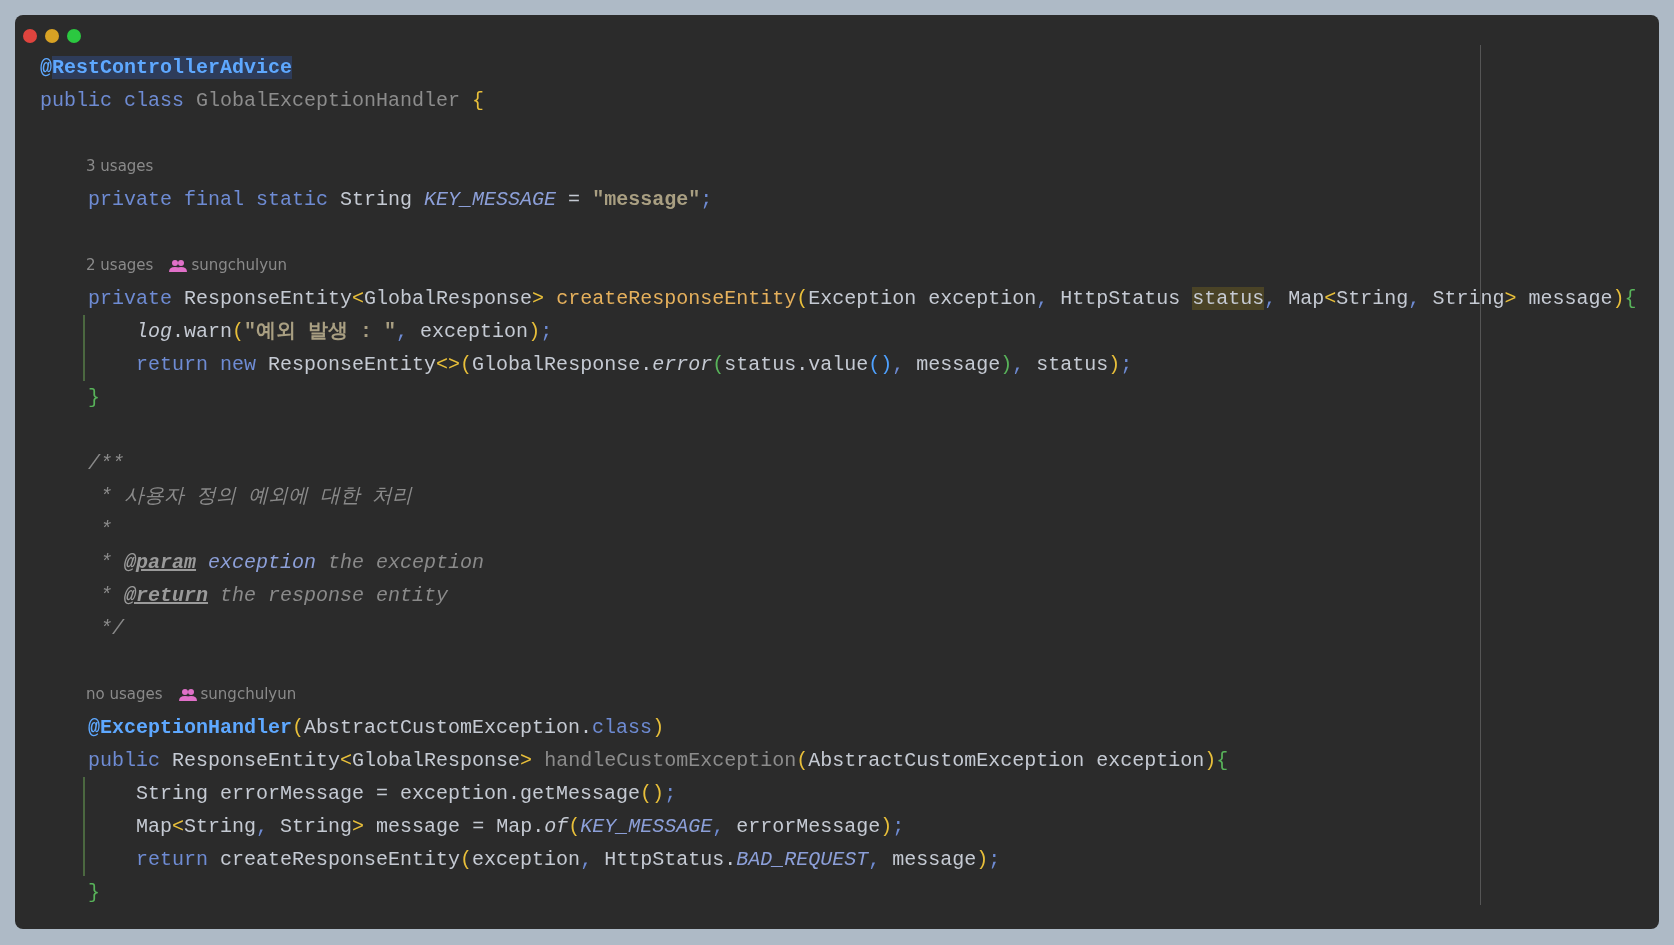 This screenshot has height=945, width=1674. I want to click on usages-hint: no usages, so click(124, 694).